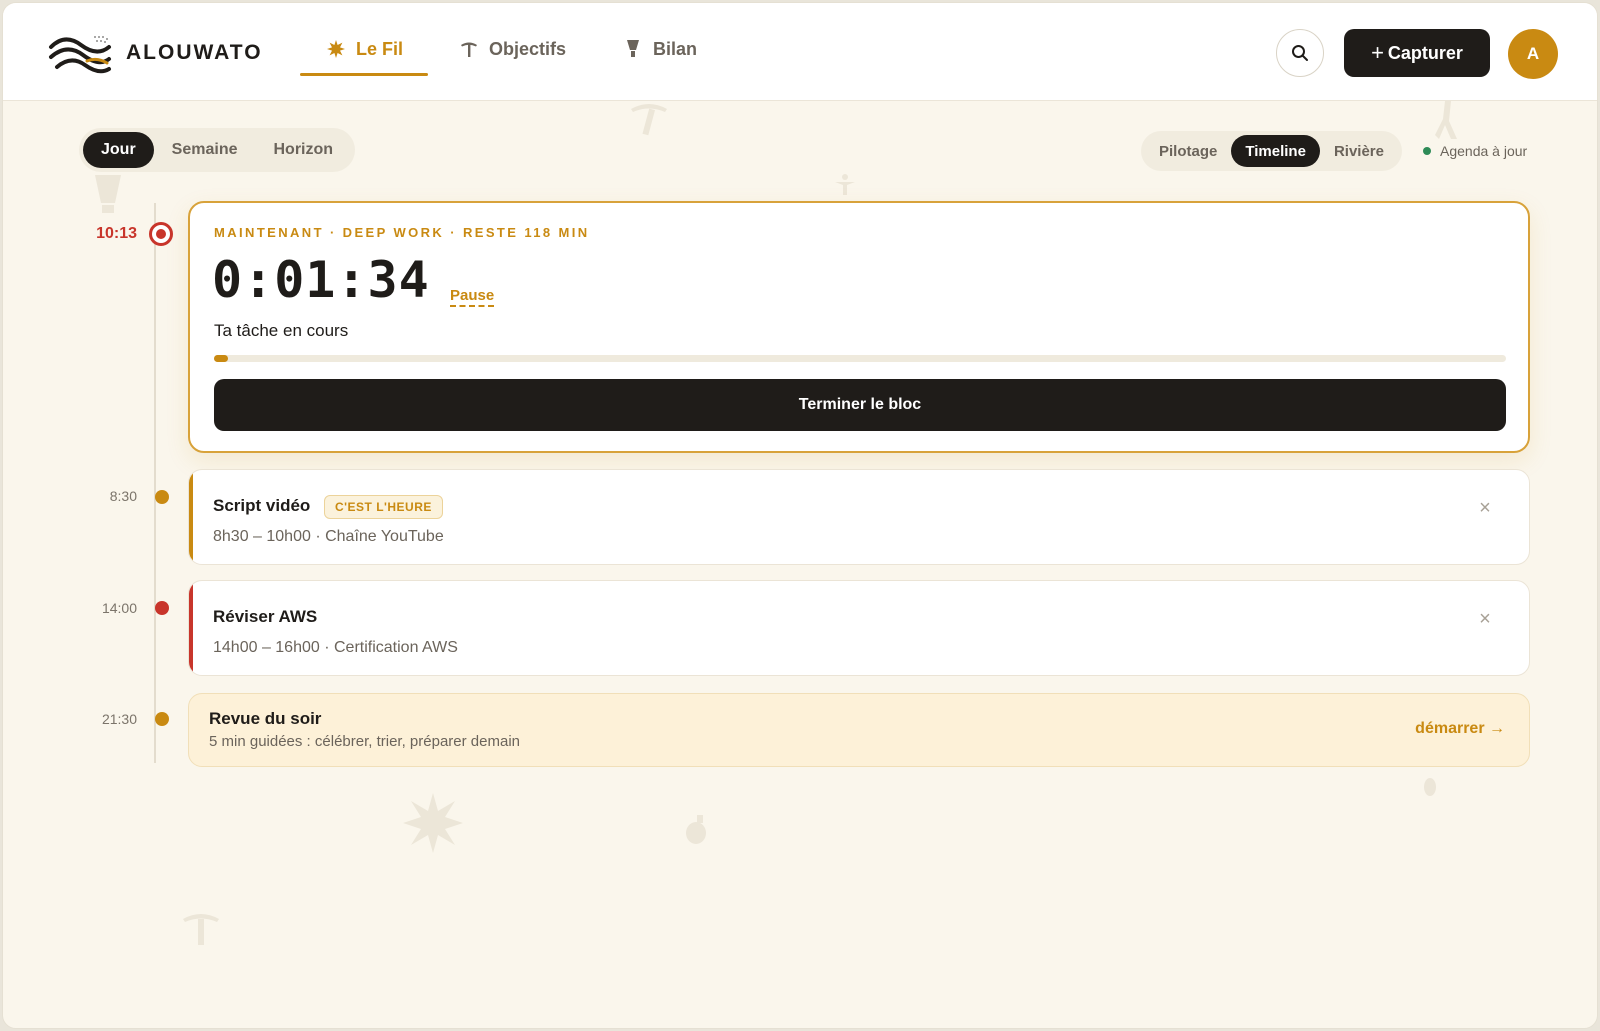 This screenshot has height=1031, width=1600. I want to click on timeline-time-now: 10:13, so click(116, 233).